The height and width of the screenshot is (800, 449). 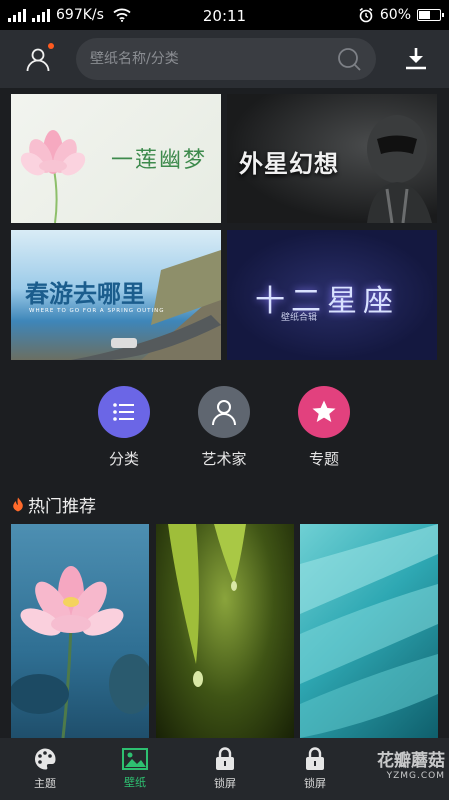 I want to click on battery-percent: 60%, so click(x=395, y=15).